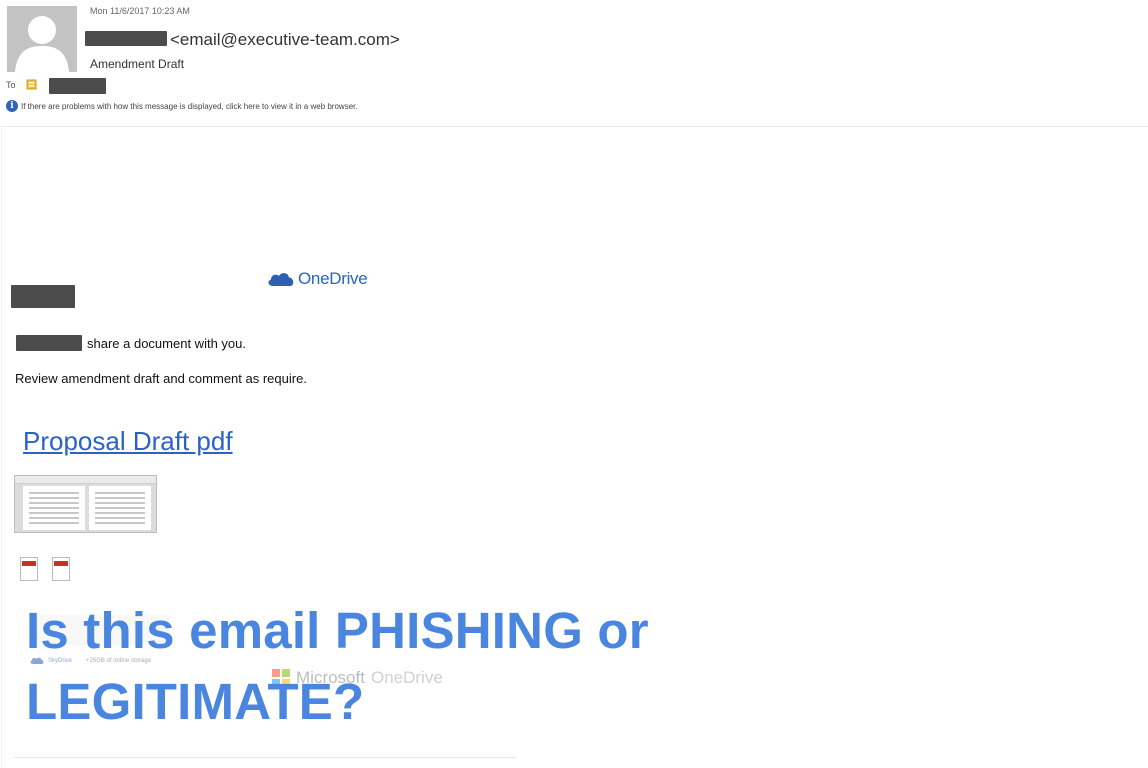  Describe the element at coordinates (337, 666) in the screenshot. I see `phishing-question-overlay: Is this email PHISHING or LEGITIMATE?` at that location.